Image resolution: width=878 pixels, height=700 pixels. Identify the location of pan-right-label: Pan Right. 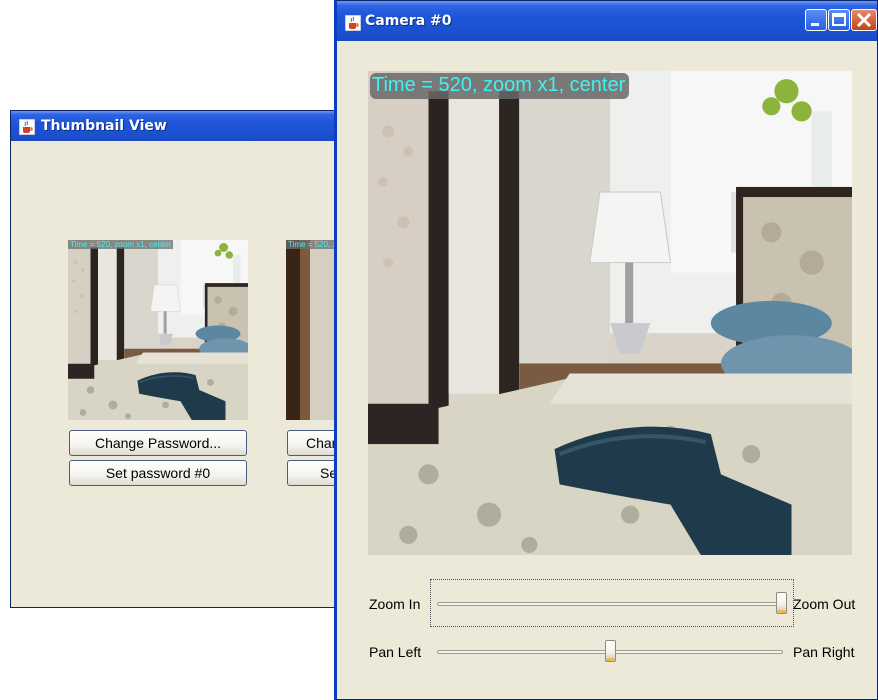
(824, 652).